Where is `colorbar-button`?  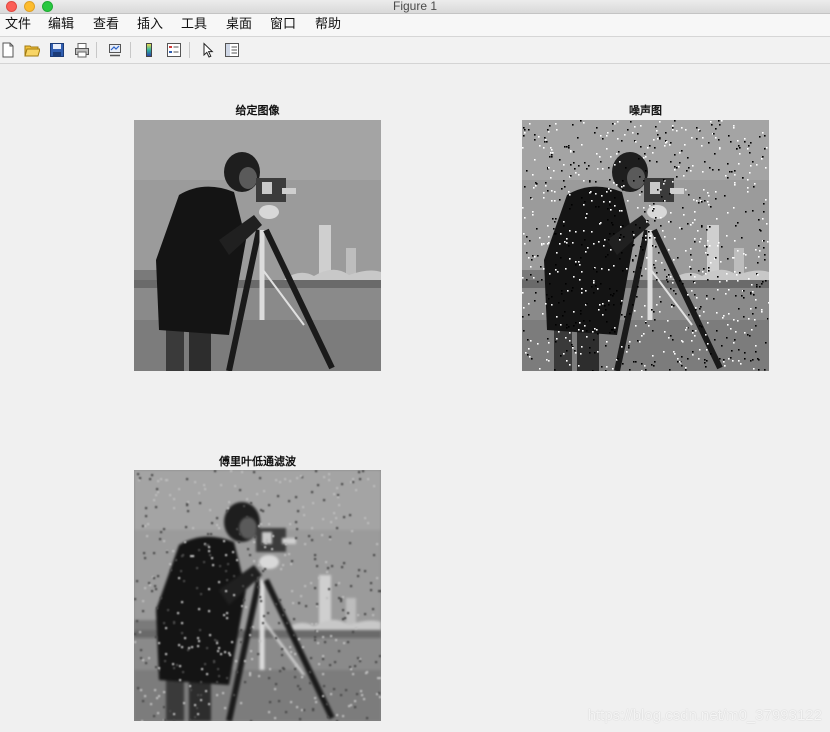 colorbar-button is located at coordinates (149, 50).